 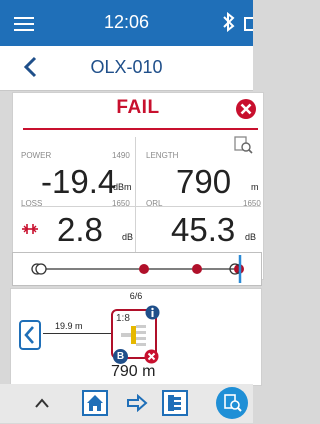 I want to click on status-time: 12:06, so click(x=126, y=22).